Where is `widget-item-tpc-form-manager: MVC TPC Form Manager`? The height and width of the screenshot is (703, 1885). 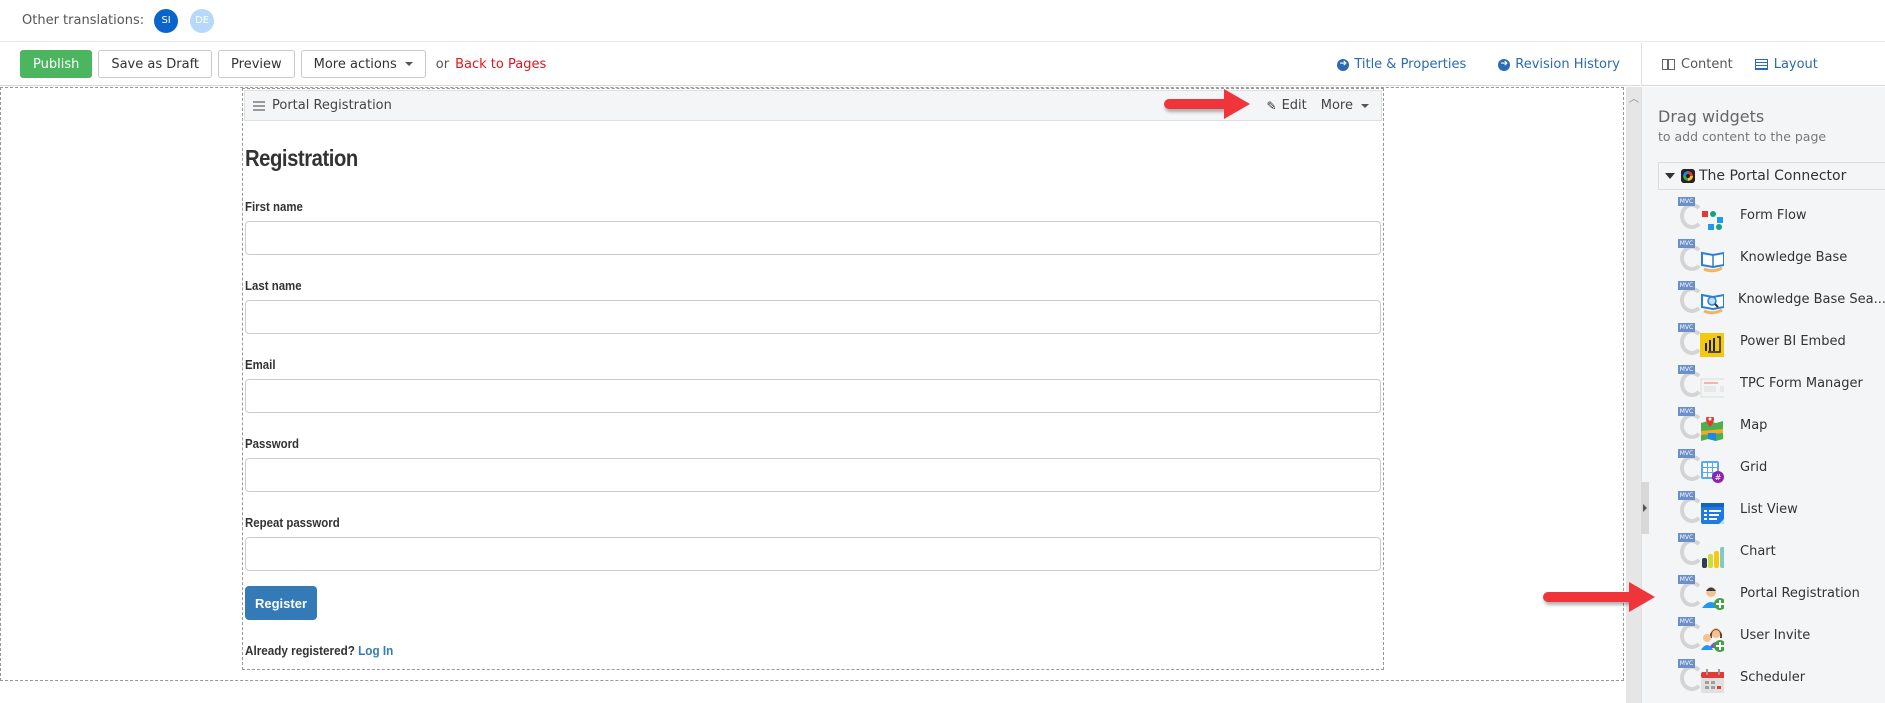 widget-item-tpc-form-manager: MVC TPC Form Manager is located at coordinates (1781, 383).